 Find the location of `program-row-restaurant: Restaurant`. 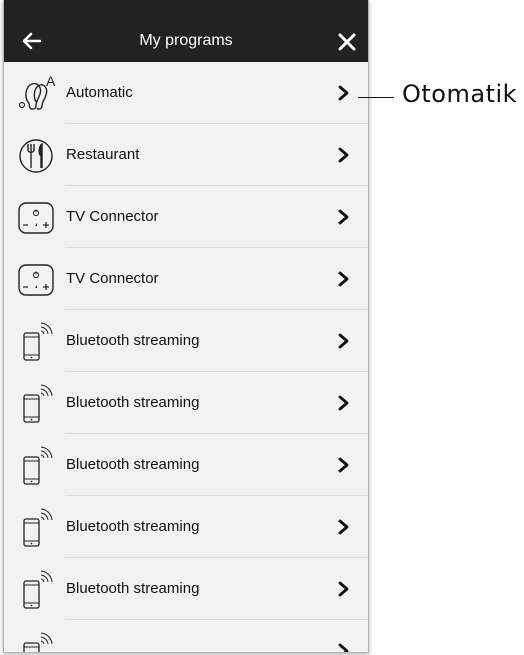

program-row-restaurant: Restaurant is located at coordinates (186, 155).